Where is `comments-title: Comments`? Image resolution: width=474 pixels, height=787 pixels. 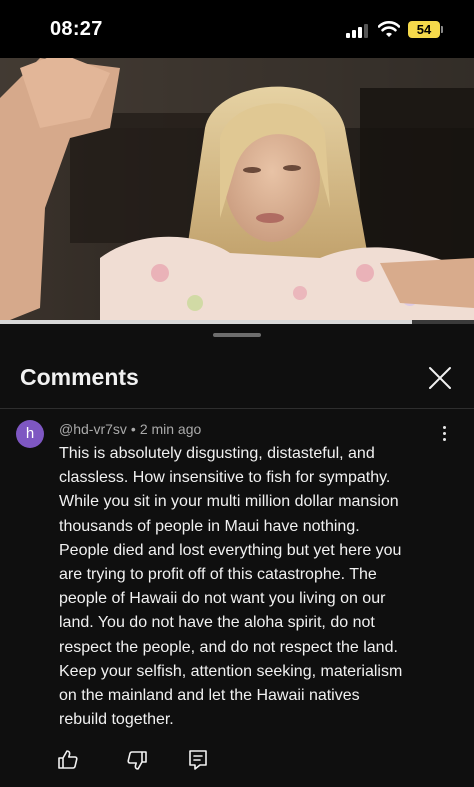
comments-title: Comments is located at coordinates (79, 377).